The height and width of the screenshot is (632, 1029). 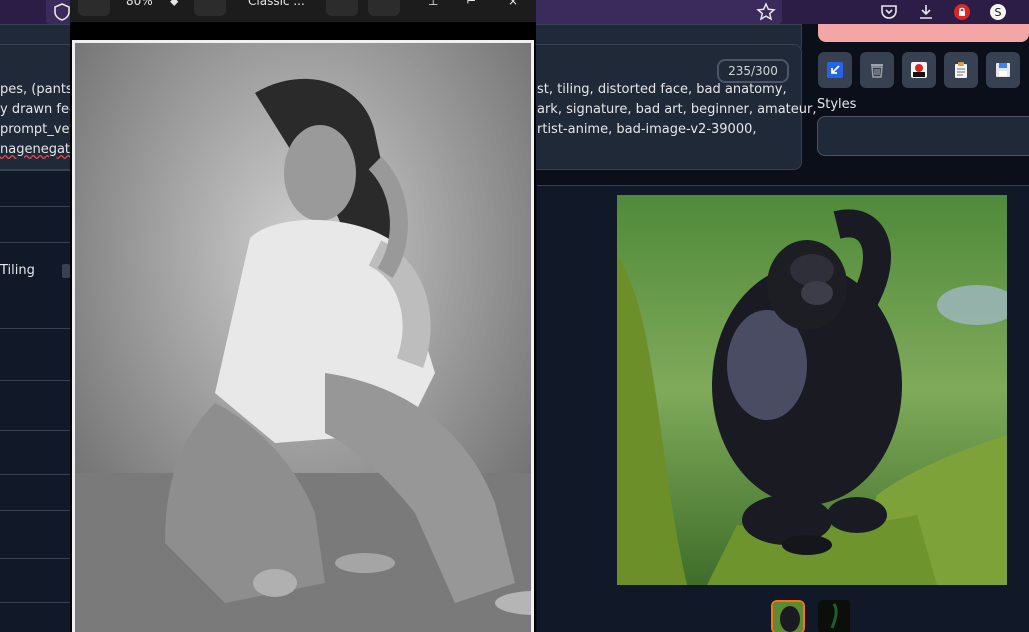 I want to click on generate-button, so click(x=923, y=33).